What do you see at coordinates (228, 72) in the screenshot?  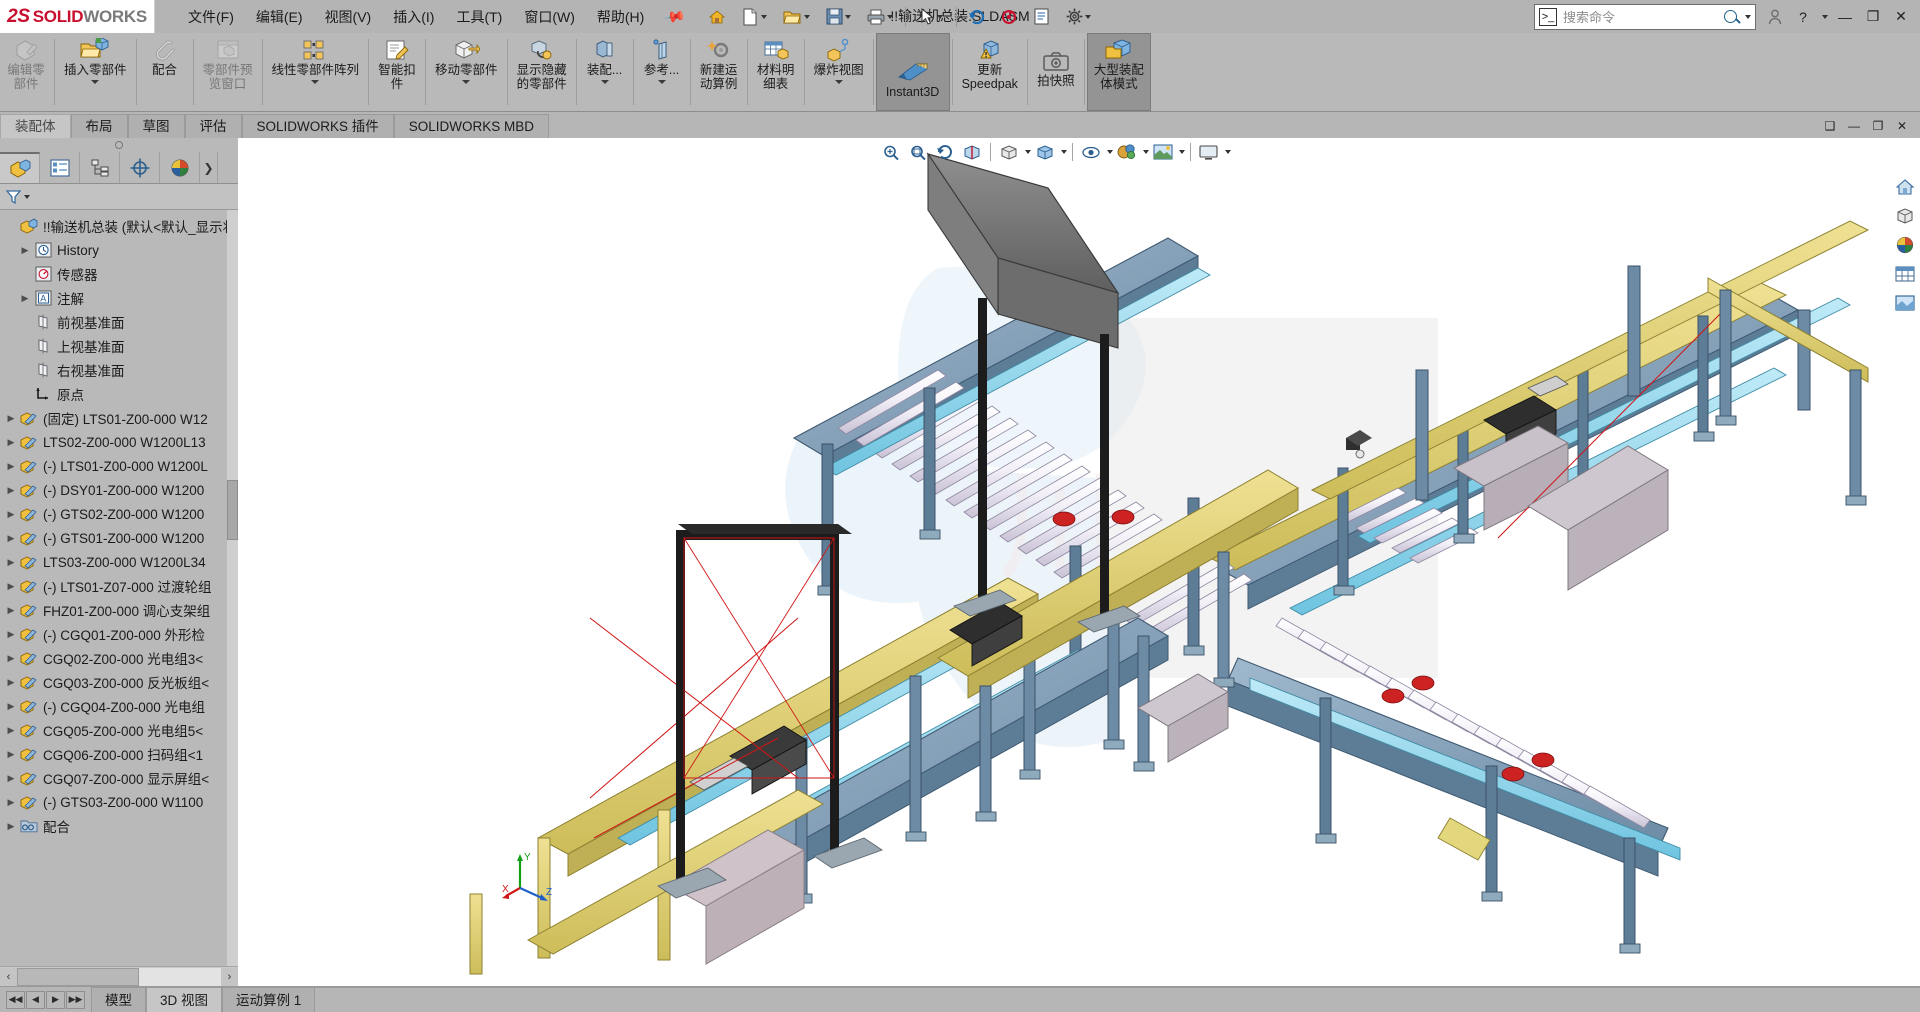 I see `component-preview-window-button: 零部件预 览窗口` at bounding box center [228, 72].